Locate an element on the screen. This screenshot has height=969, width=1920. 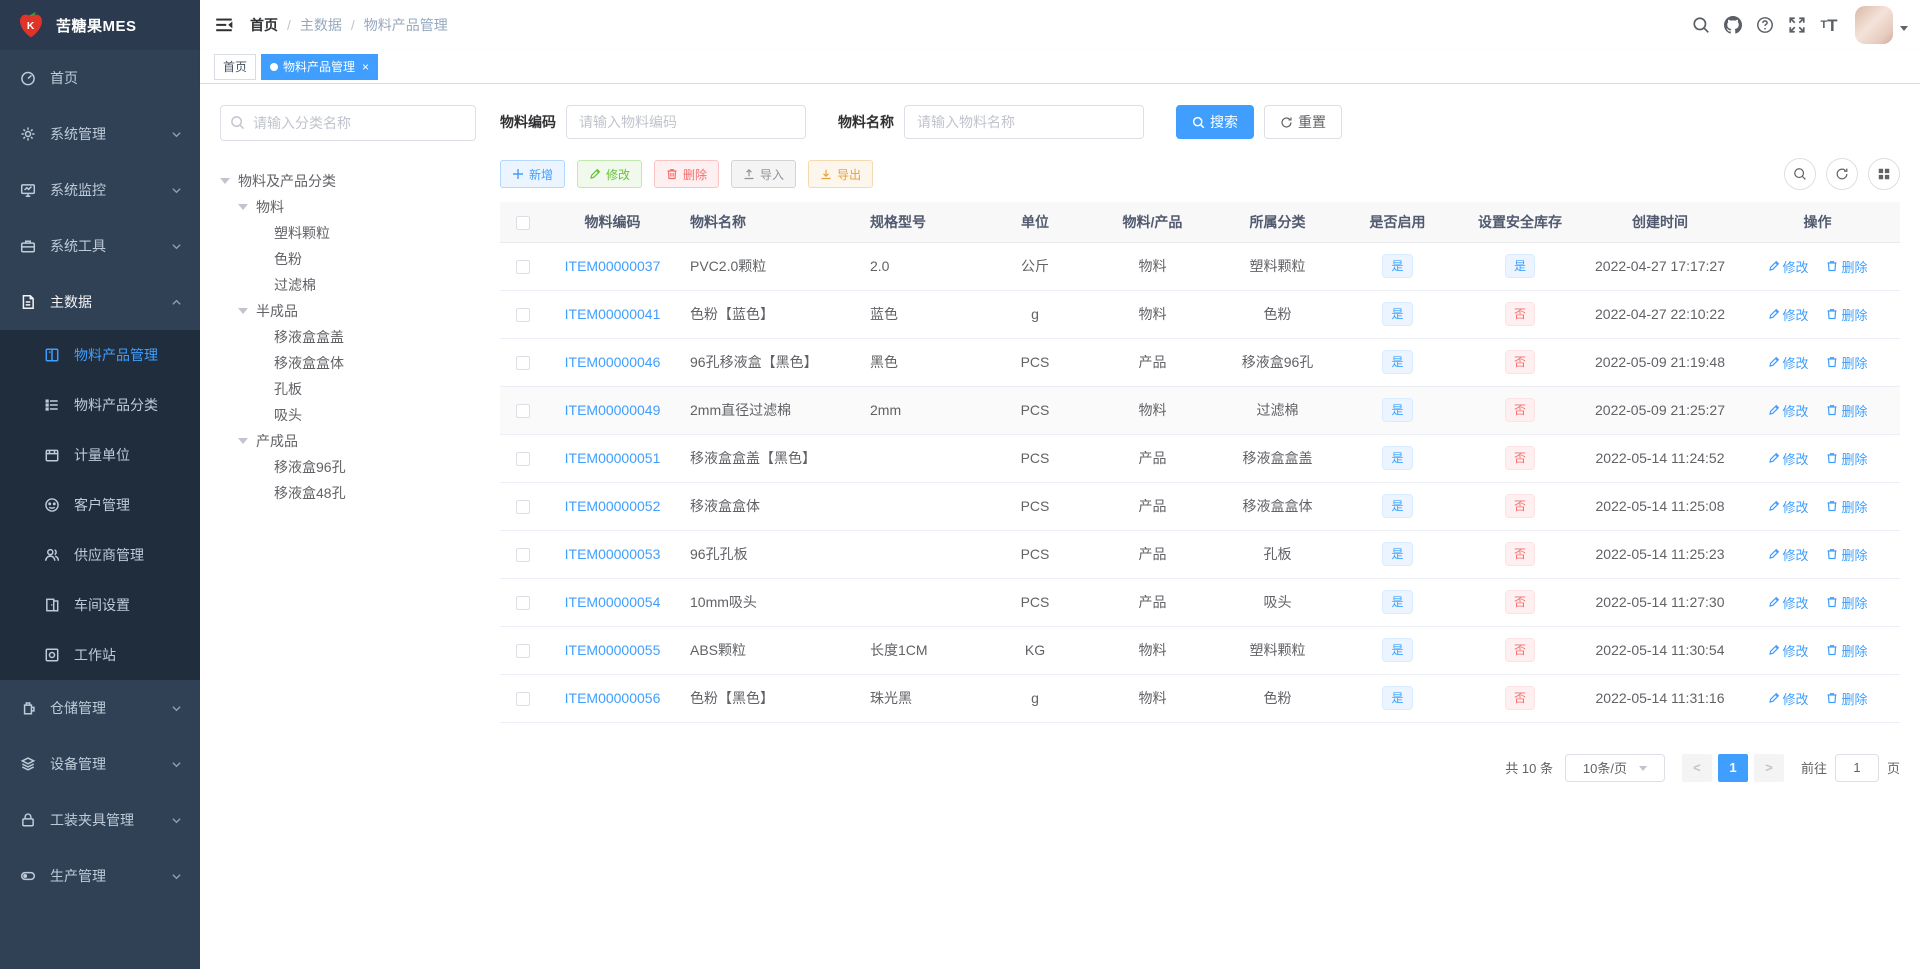
select-all-checkbox is located at coordinates (522, 222).